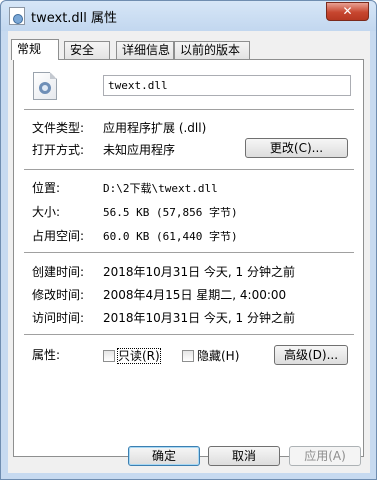 This screenshot has width=377, height=480. What do you see at coordinates (109, 356) in the screenshot?
I see `readonly-checkbox-box` at bounding box center [109, 356].